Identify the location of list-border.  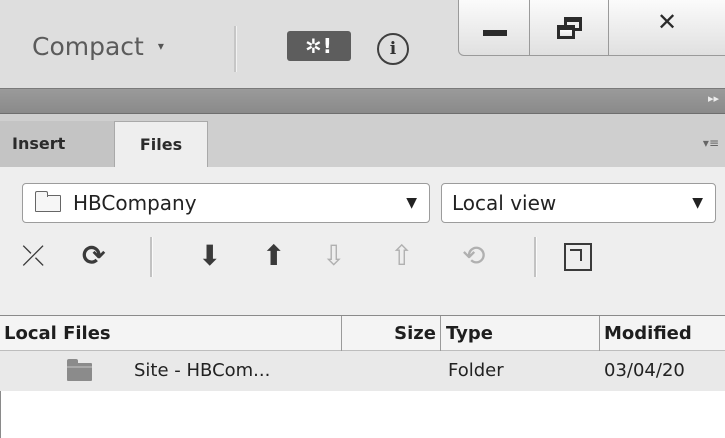
(0, 414).